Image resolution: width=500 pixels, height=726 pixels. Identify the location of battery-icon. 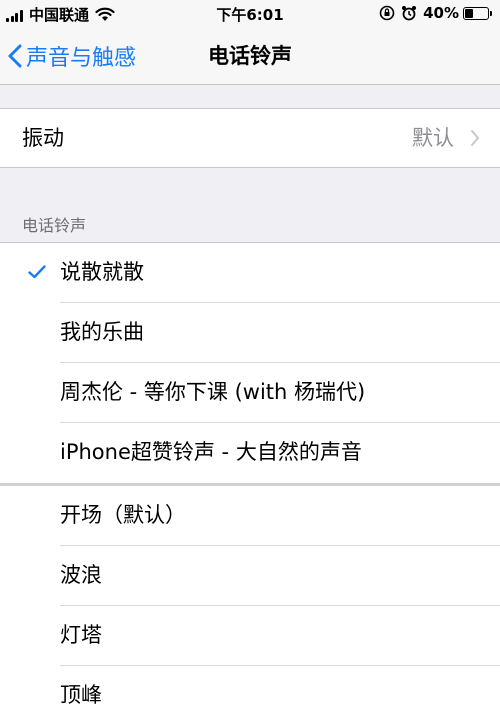
(476, 13).